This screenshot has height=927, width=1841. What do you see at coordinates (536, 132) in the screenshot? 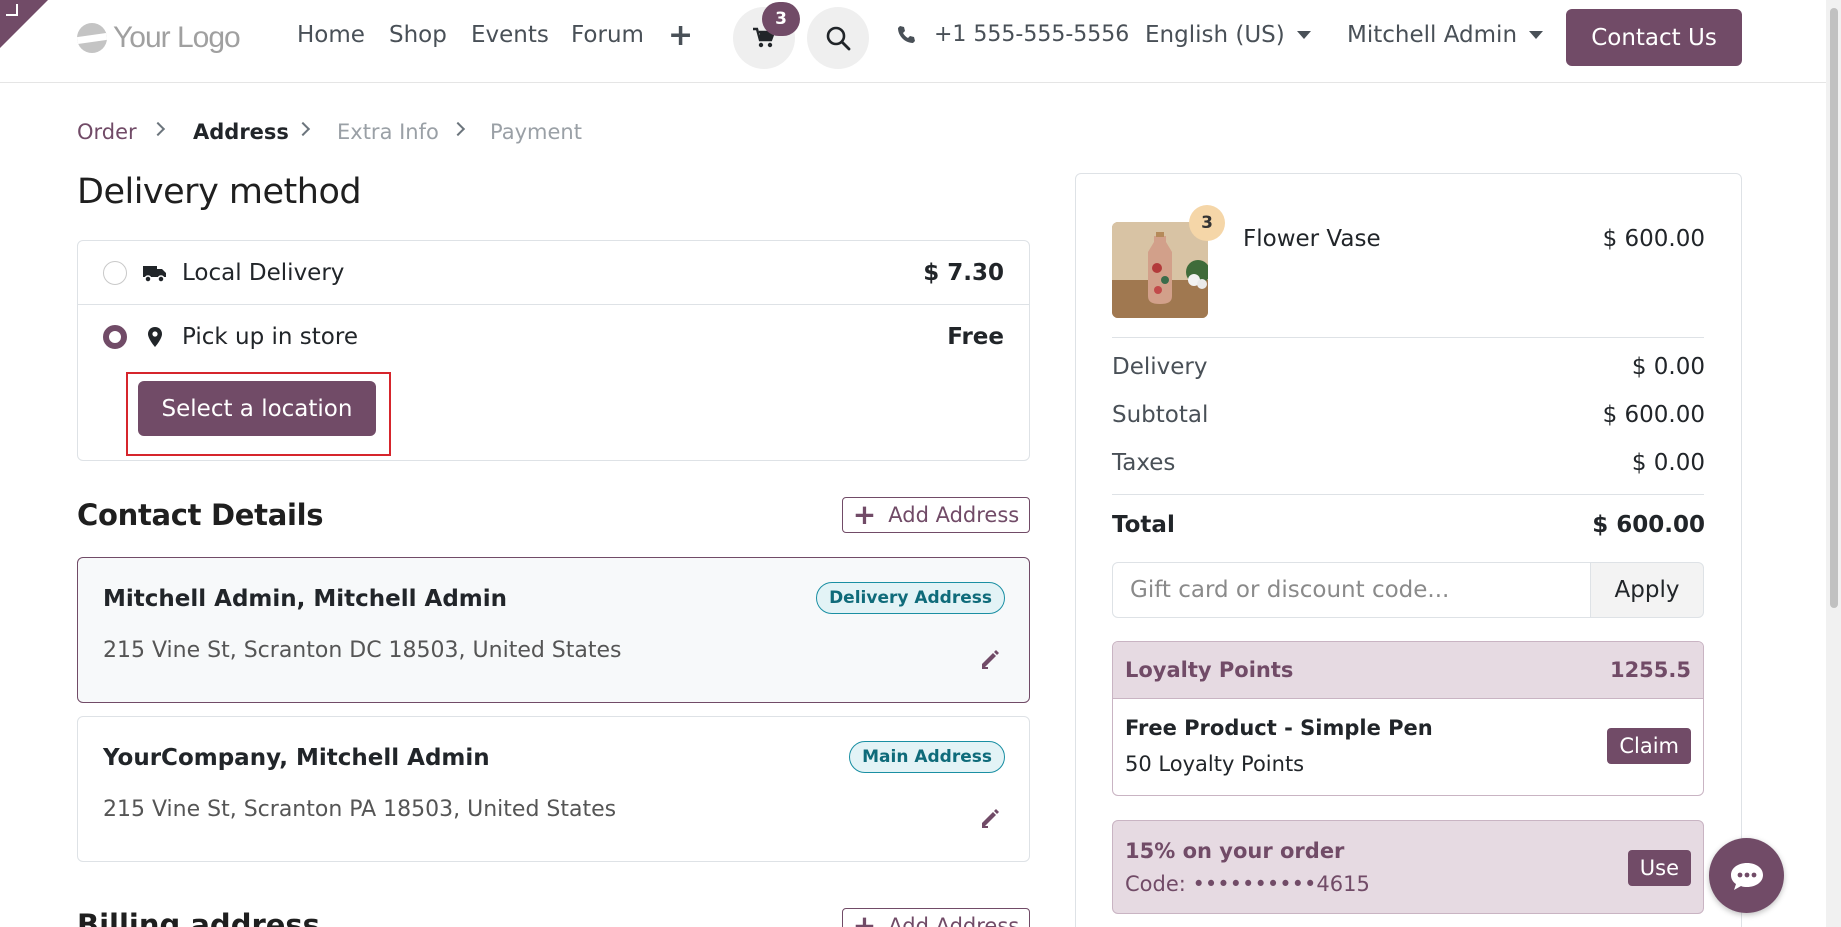
I see `breadcrumb-payment: Payment` at bounding box center [536, 132].